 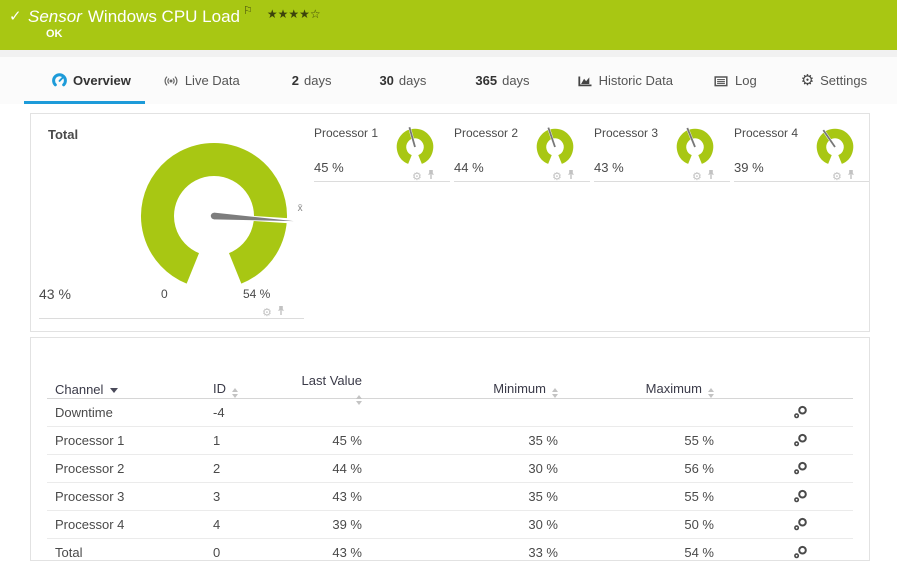 I want to click on channel-row-processor-2: Processor 2 2 44 % 30 % 56 %, so click(x=450, y=469).